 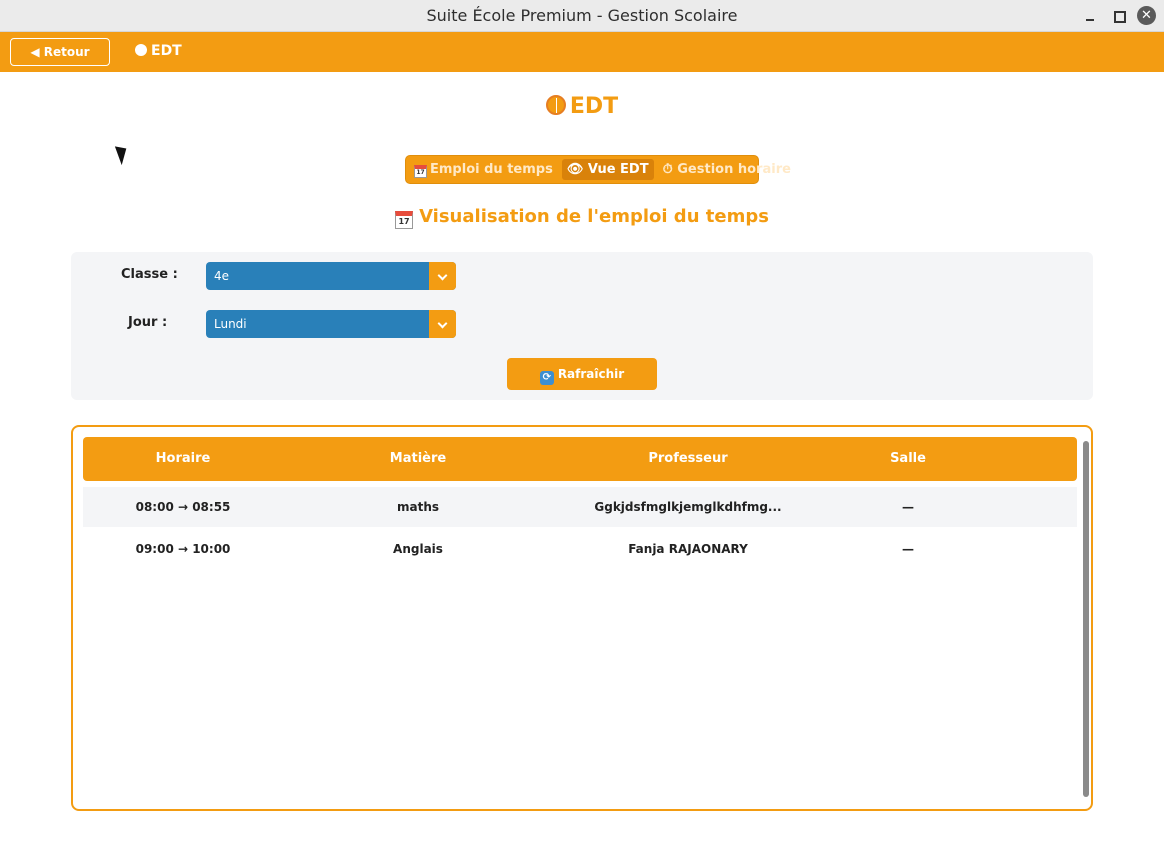 I want to click on cell-horaire: 08:00 → 08:55, so click(x=183, y=507).